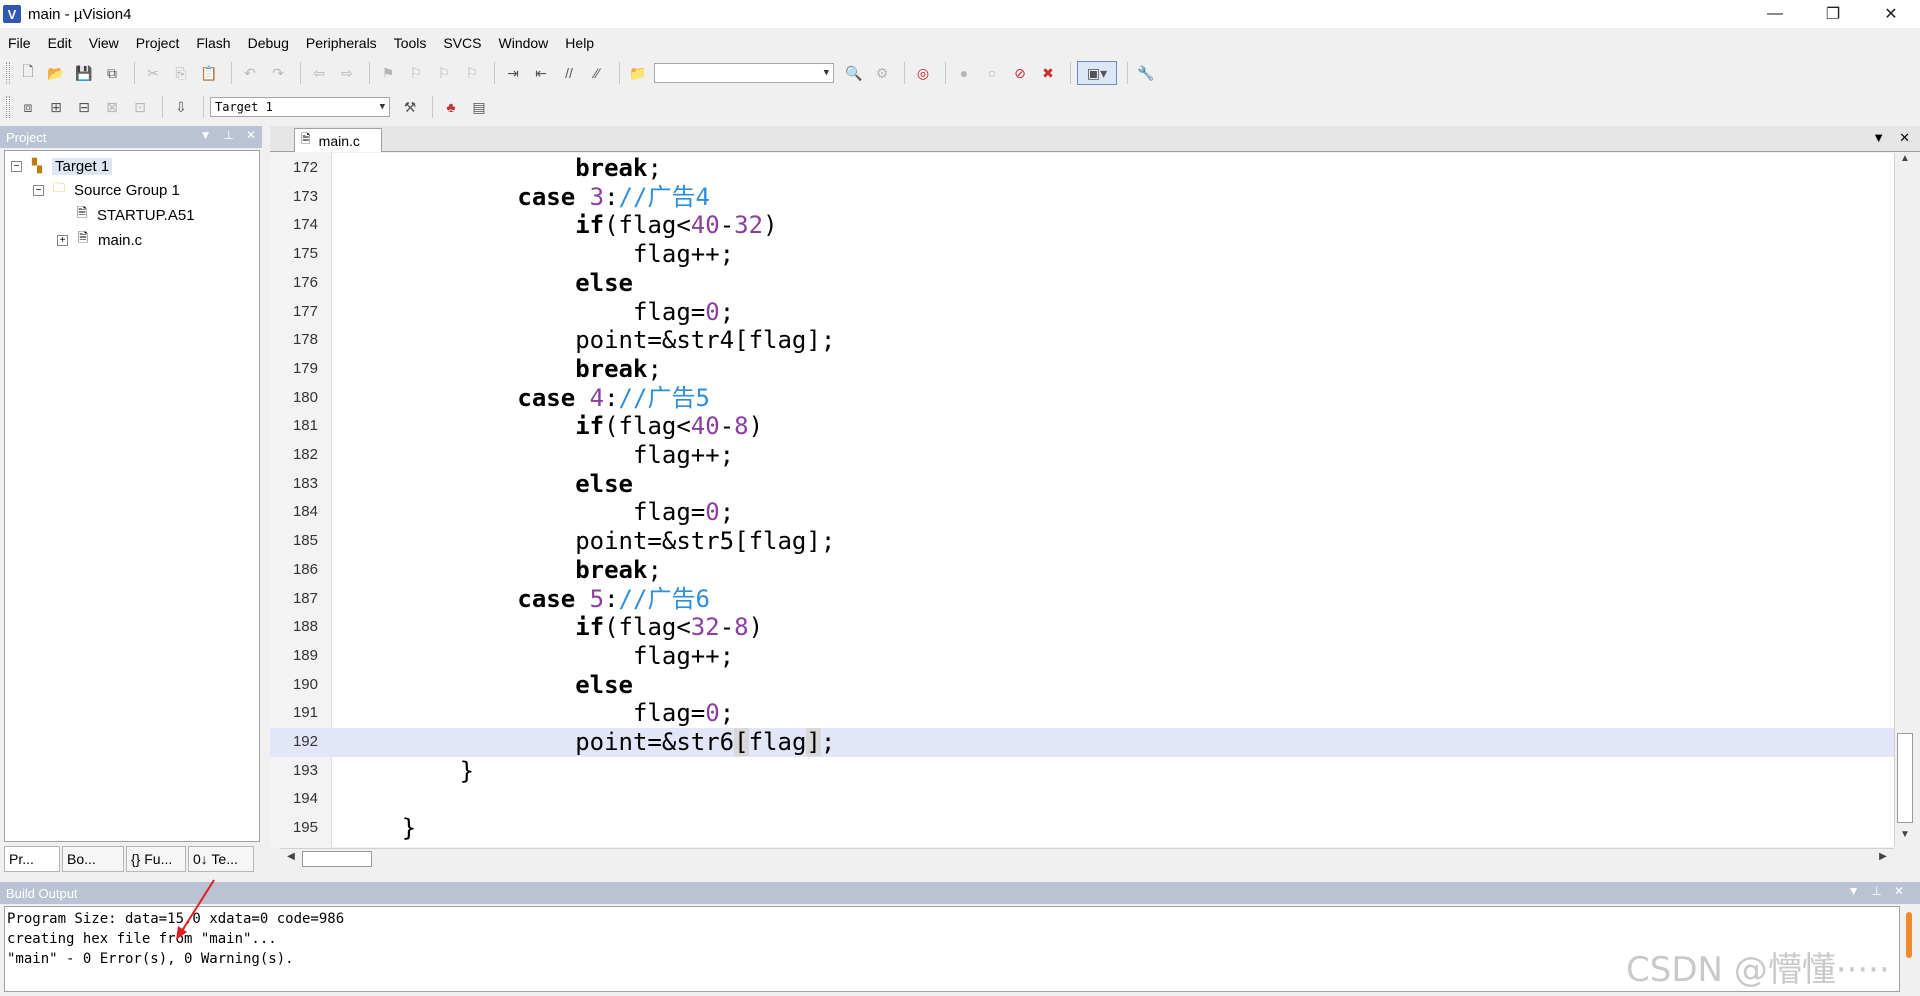 The height and width of the screenshot is (996, 1920). Describe the element at coordinates (1097, 73) in the screenshot. I see `window-layout-icon: ▣▾` at that location.